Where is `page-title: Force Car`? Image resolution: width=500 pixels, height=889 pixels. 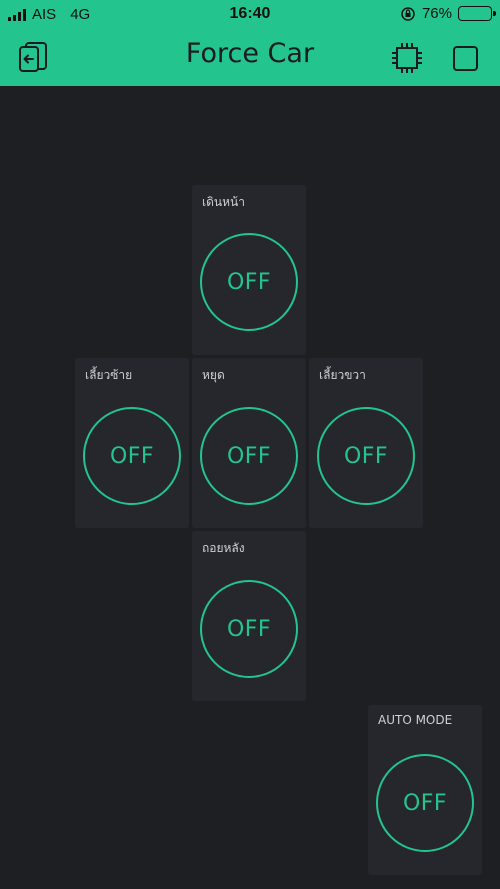
page-title: Force Car is located at coordinates (250, 53).